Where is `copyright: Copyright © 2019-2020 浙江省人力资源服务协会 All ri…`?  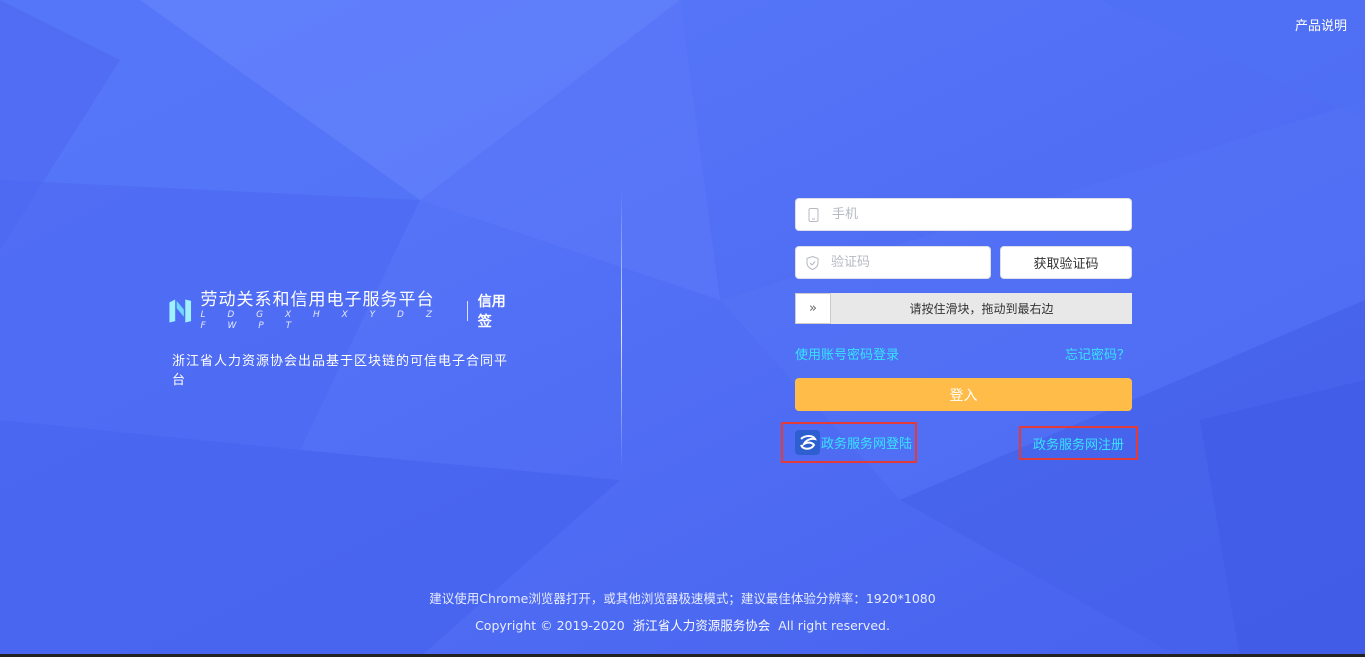
copyright: Copyright © 2019-2020 浙江省人力资源服务协会 All ri… is located at coordinates (682, 624).